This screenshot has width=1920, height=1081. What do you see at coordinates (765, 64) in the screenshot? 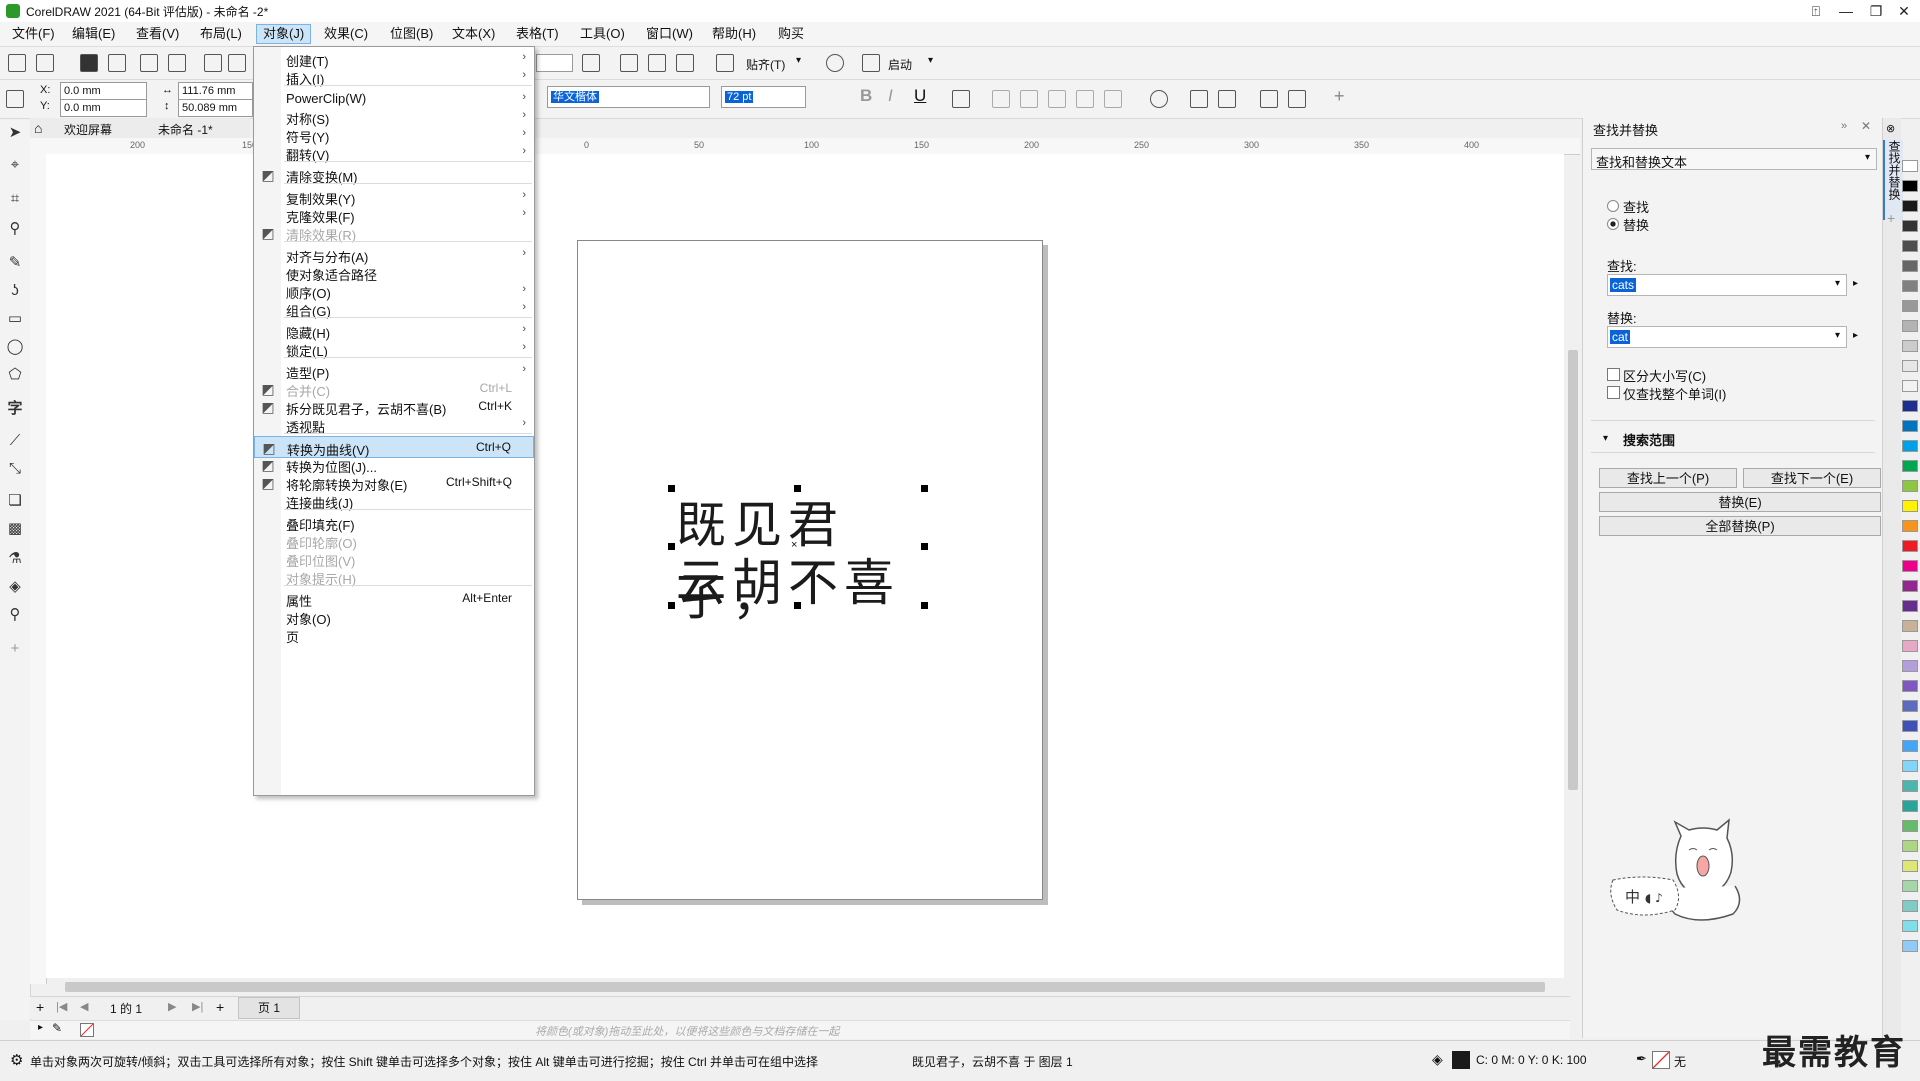
I see `snap-to-dropdown: 贴齐(T)` at bounding box center [765, 64].